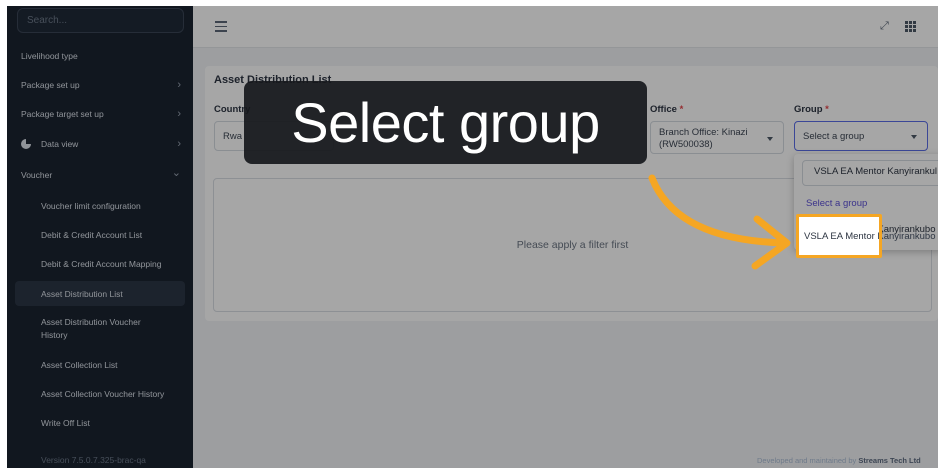 The width and height of the screenshot is (938, 468). Describe the element at coordinates (836, 203) in the screenshot. I see `group-dropdown-placeholder: Select a group` at that location.